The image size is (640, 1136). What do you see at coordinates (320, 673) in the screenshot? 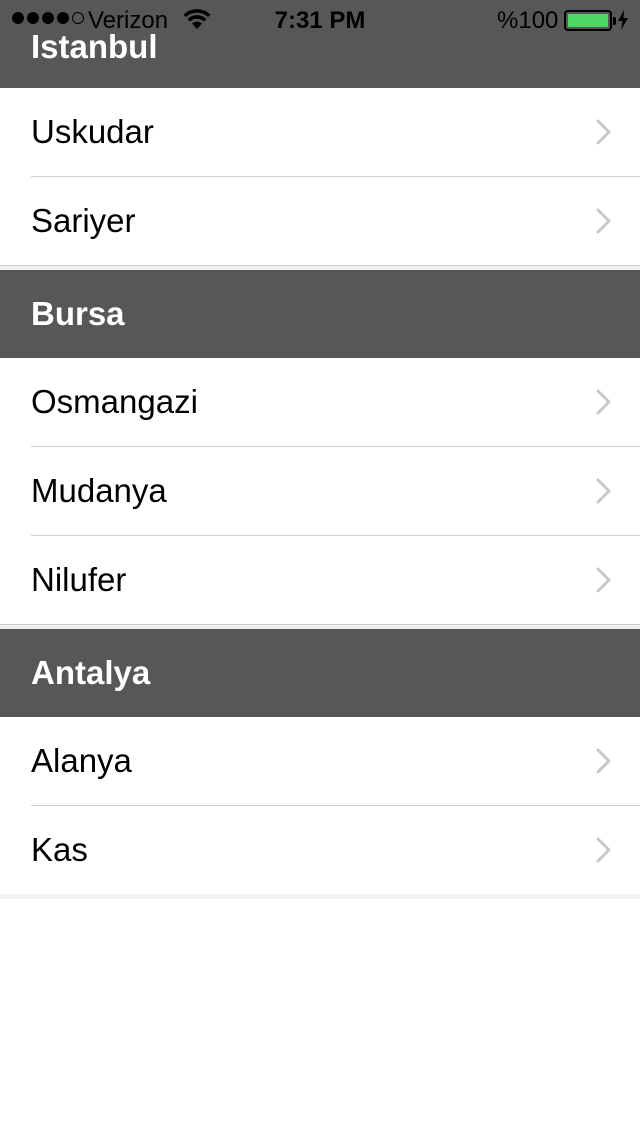
I see `section-header-antalya: Antalya` at bounding box center [320, 673].